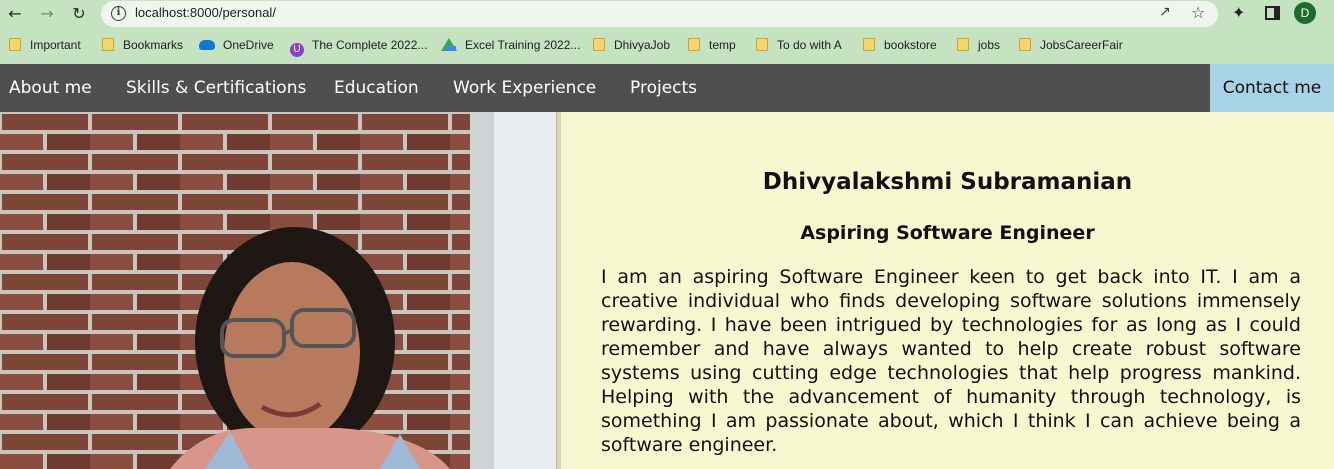  Describe the element at coordinates (1272, 13) in the screenshot. I see `side-panel-icon` at that location.